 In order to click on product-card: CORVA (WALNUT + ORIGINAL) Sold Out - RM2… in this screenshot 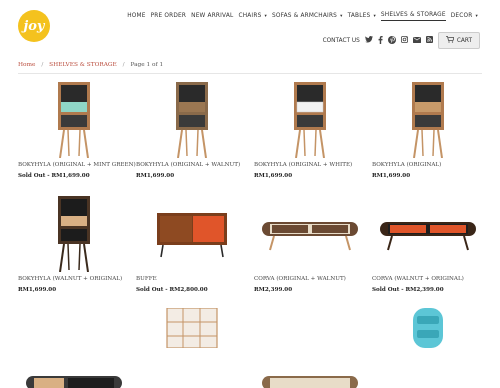, I will do `click(428, 243)`.